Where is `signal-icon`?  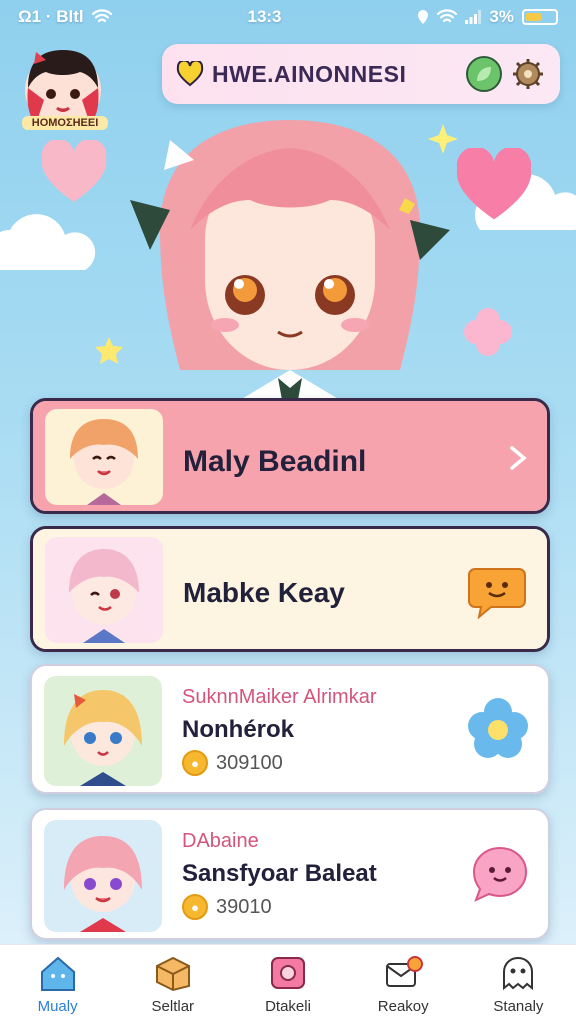 signal-icon is located at coordinates (473, 17).